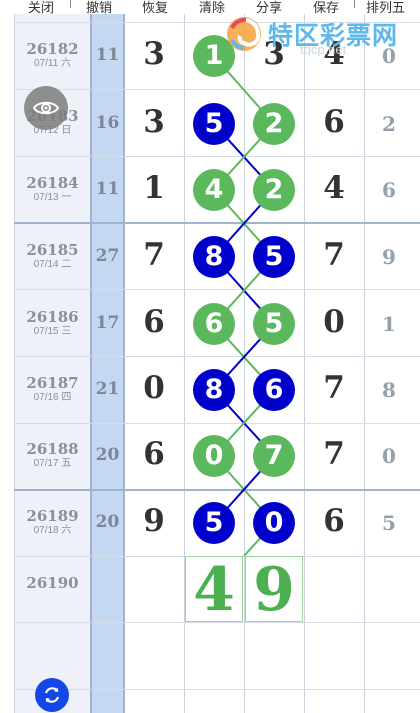 The width and height of the screenshot is (420, 713). Describe the element at coordinates (214, 456) in the screenshot. I see `ball-1: 0` at that location.